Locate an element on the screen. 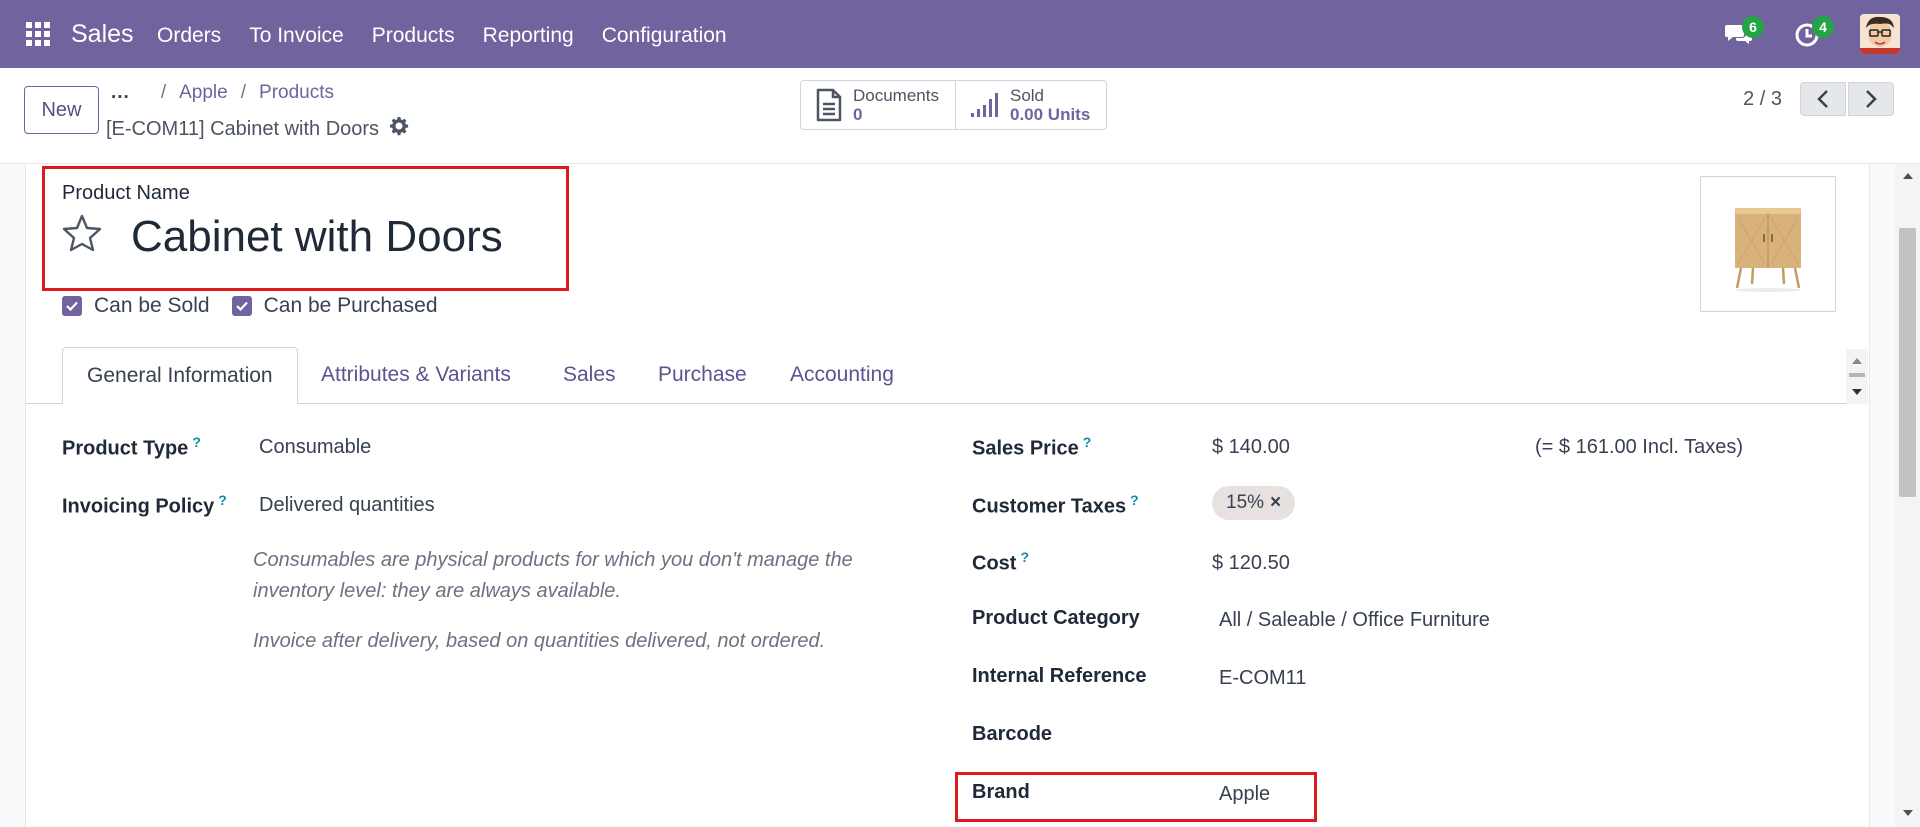 Image resolution: width=1920 pixels, height=827 pixels. tabs-scroll-control is located at coordinates (1857, 376).